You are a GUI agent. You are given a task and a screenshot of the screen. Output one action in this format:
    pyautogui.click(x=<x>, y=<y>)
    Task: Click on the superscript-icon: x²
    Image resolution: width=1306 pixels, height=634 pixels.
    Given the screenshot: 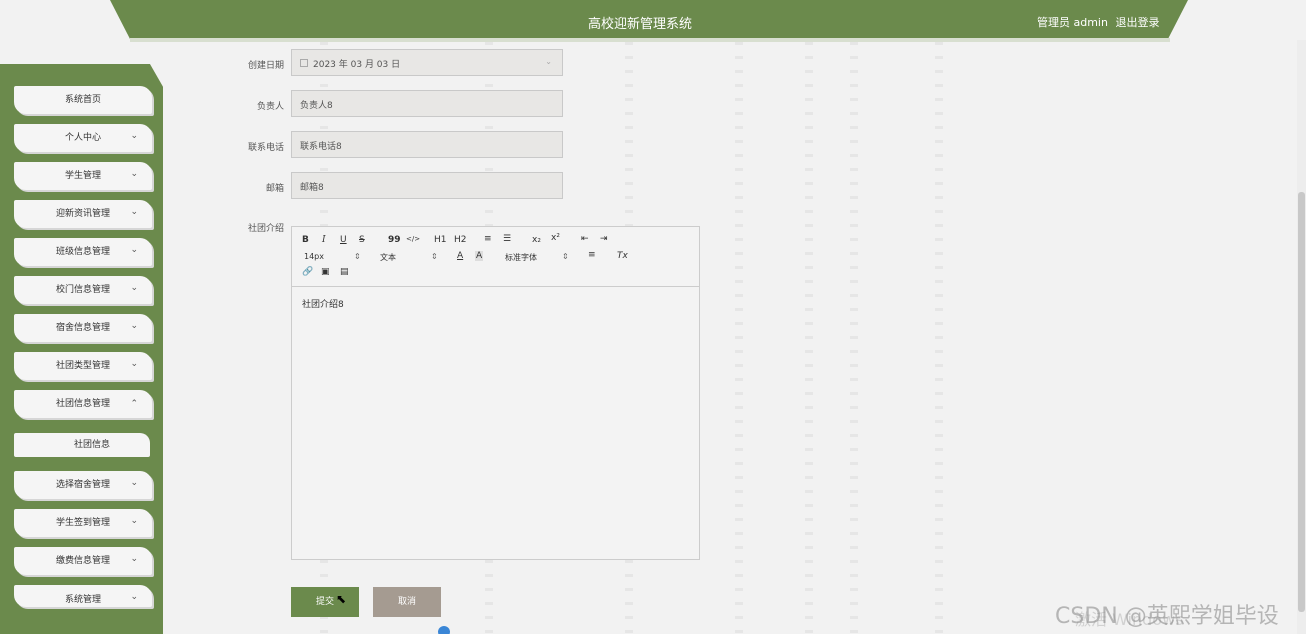 What is the action you would take?
    pyautogui.click(x=555, y=238)
    